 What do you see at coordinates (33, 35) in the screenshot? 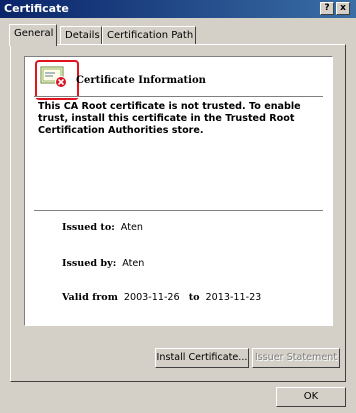
I see `tab-general: General` at bounding box center [33, 35].